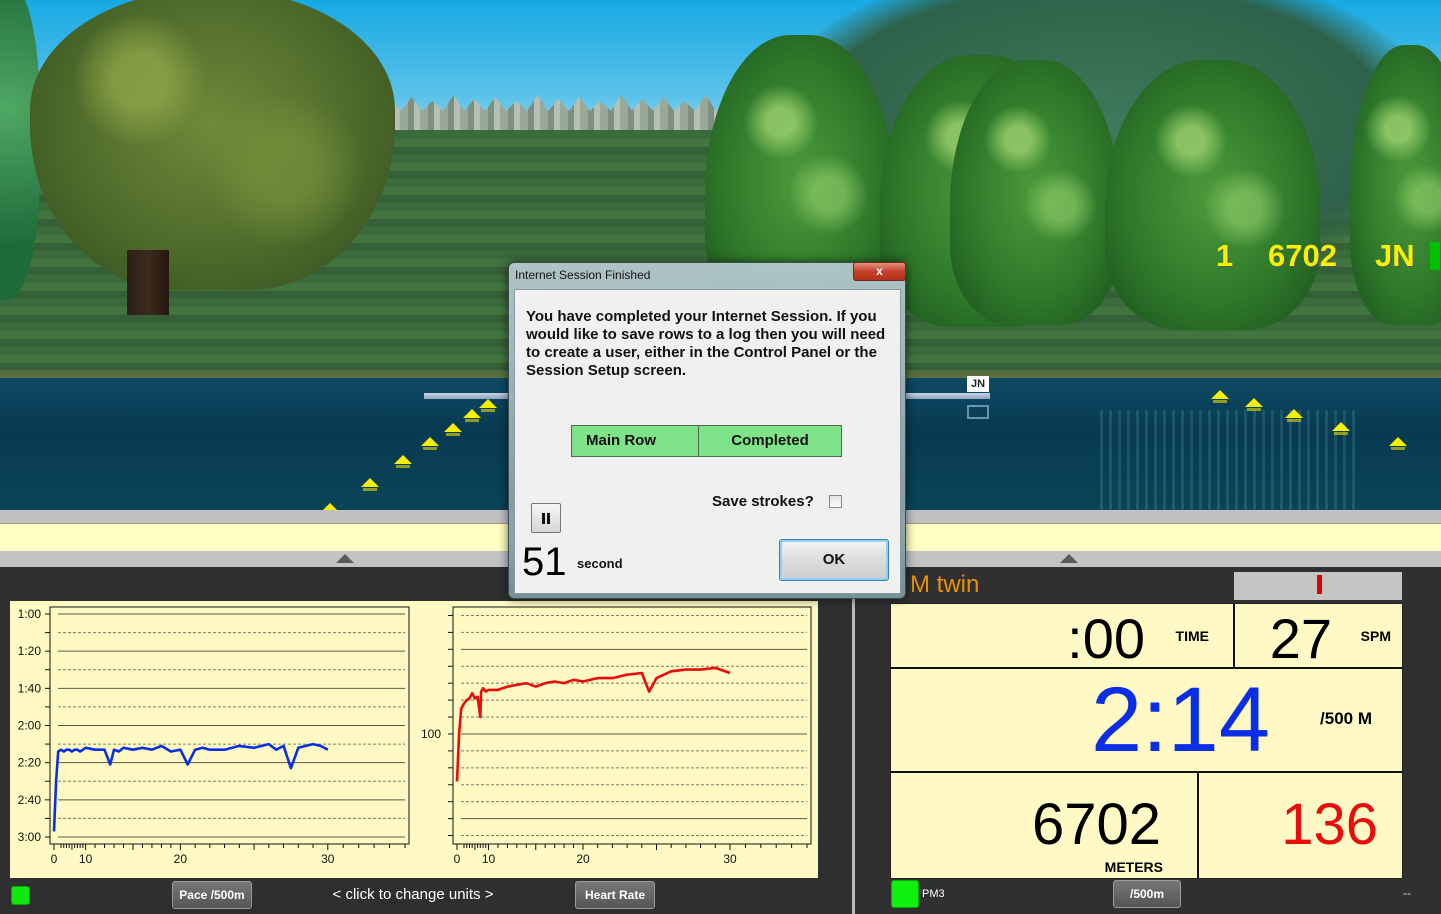 Image resolution: width=1441 pixels, height=914 pixels. Describe the element at coordinates (933, 894) in the screenshot. I see `pm-model-label: PM3` at that location.